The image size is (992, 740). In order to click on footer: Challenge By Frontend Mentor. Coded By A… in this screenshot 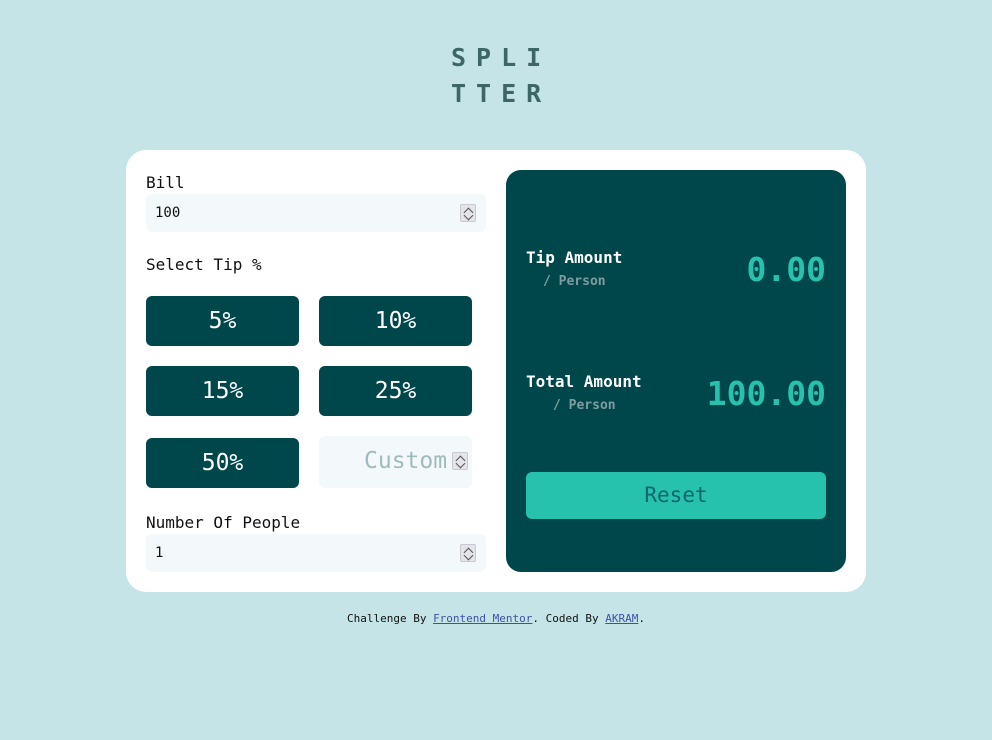, I will do `click(496, 618)`.